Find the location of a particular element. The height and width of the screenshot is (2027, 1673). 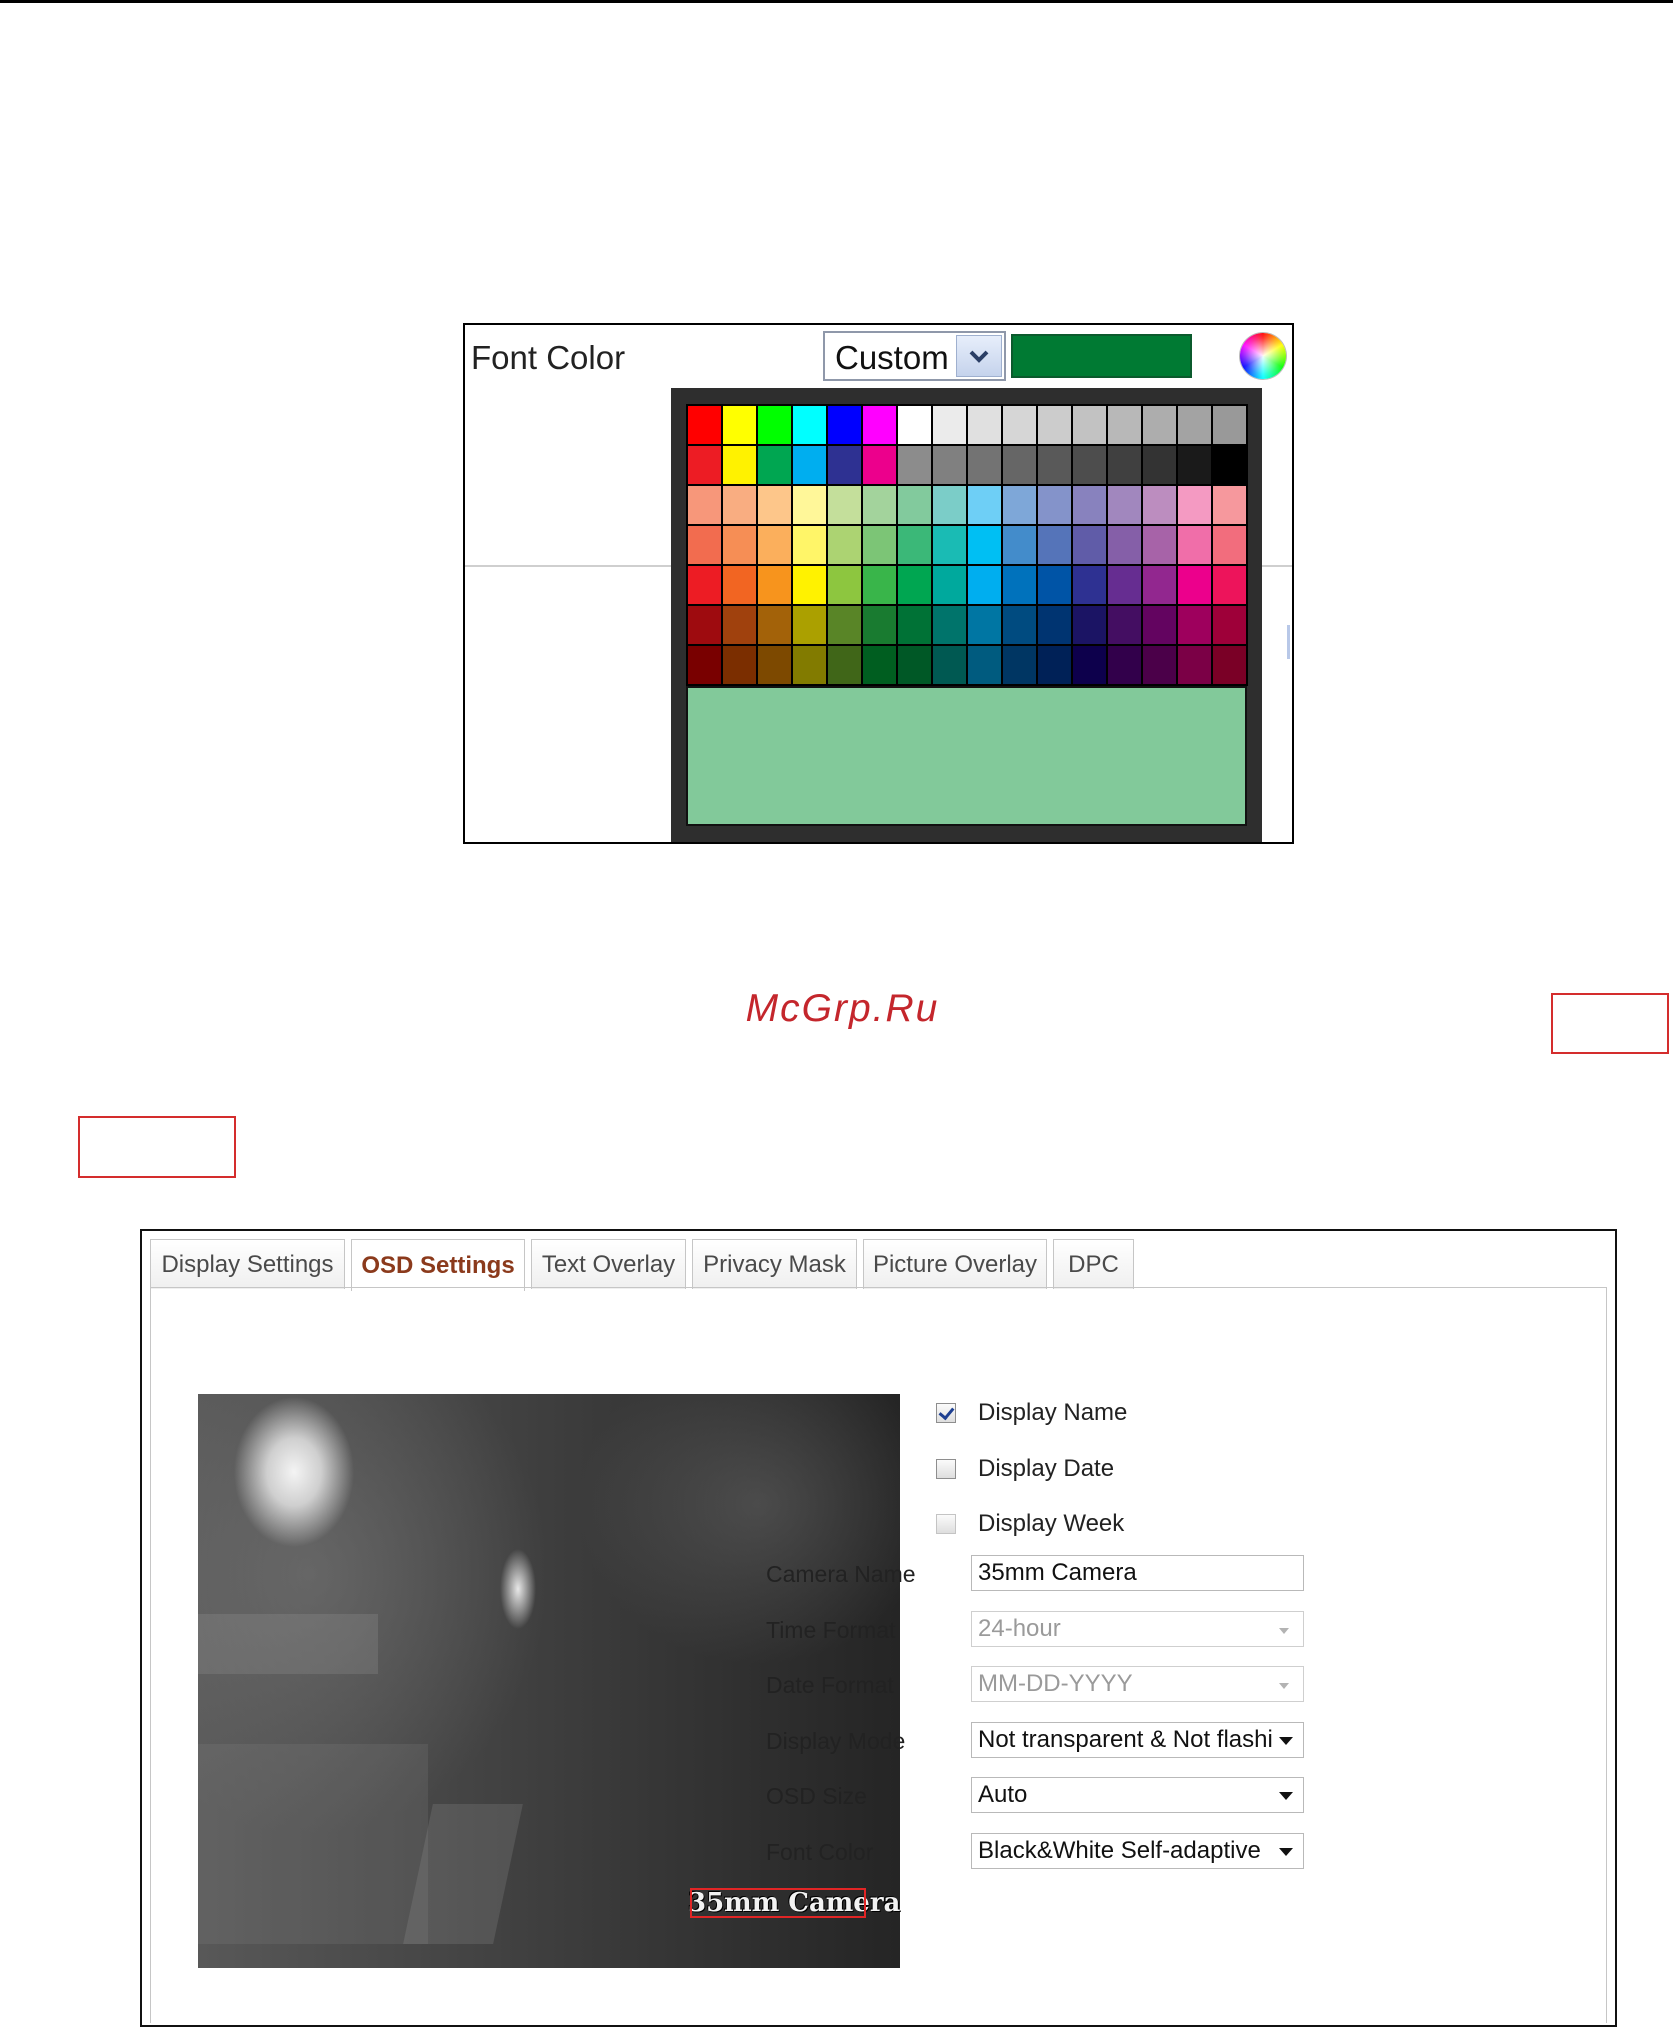

display-date-option: Display Date is located at coordinates (1025, 1469).